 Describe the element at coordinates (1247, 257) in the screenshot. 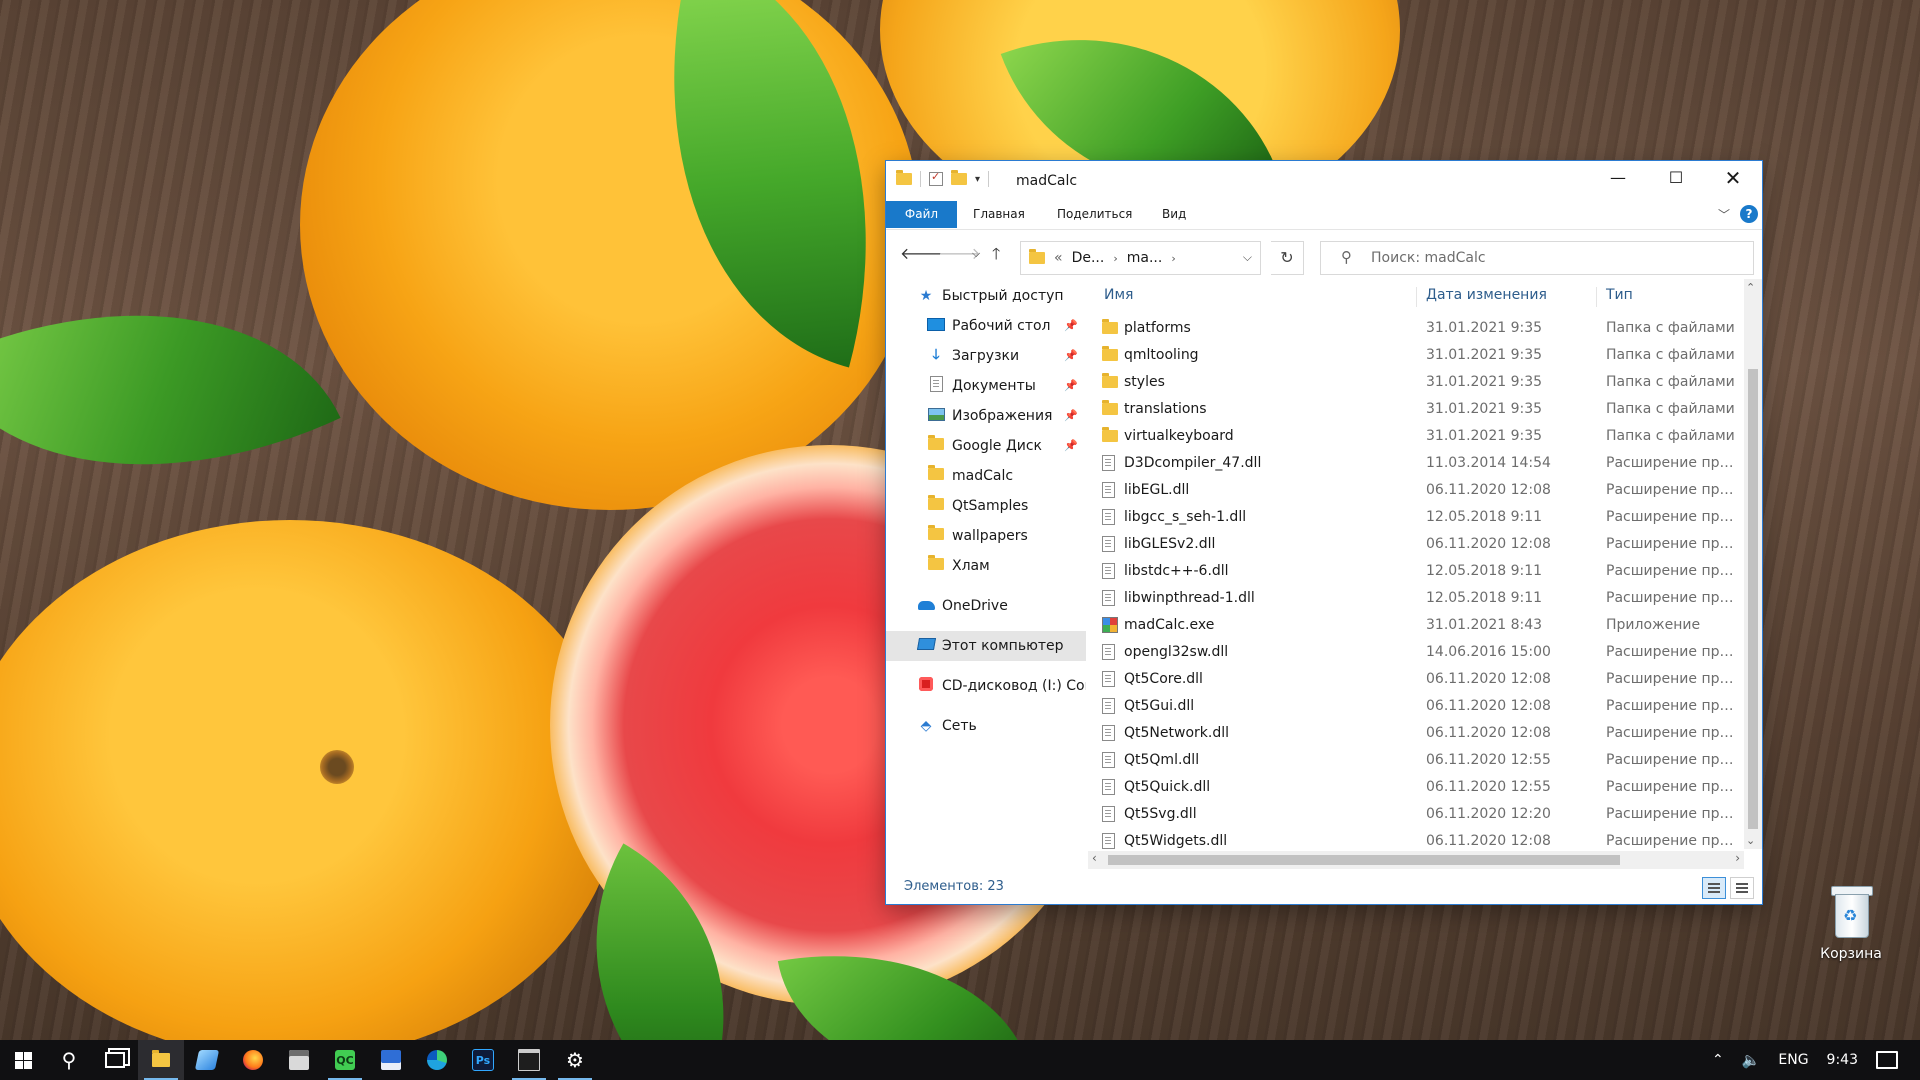

I see `address-dropdown-icon: ⌵` at that location.